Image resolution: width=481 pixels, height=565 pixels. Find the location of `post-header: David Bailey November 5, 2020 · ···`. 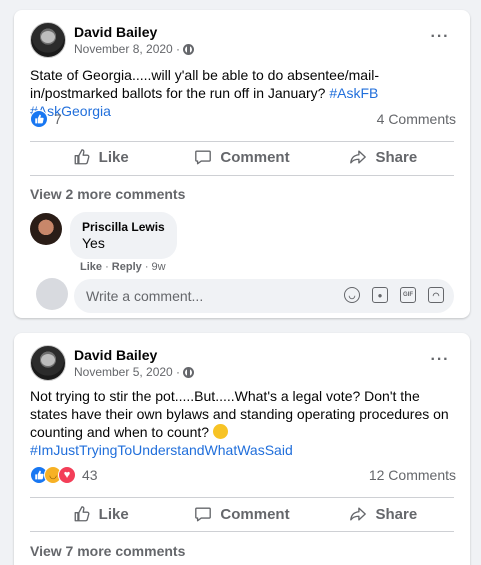

post-header: David Bailey November 5, 2020 · ··· is located at coordinates (244, 363).